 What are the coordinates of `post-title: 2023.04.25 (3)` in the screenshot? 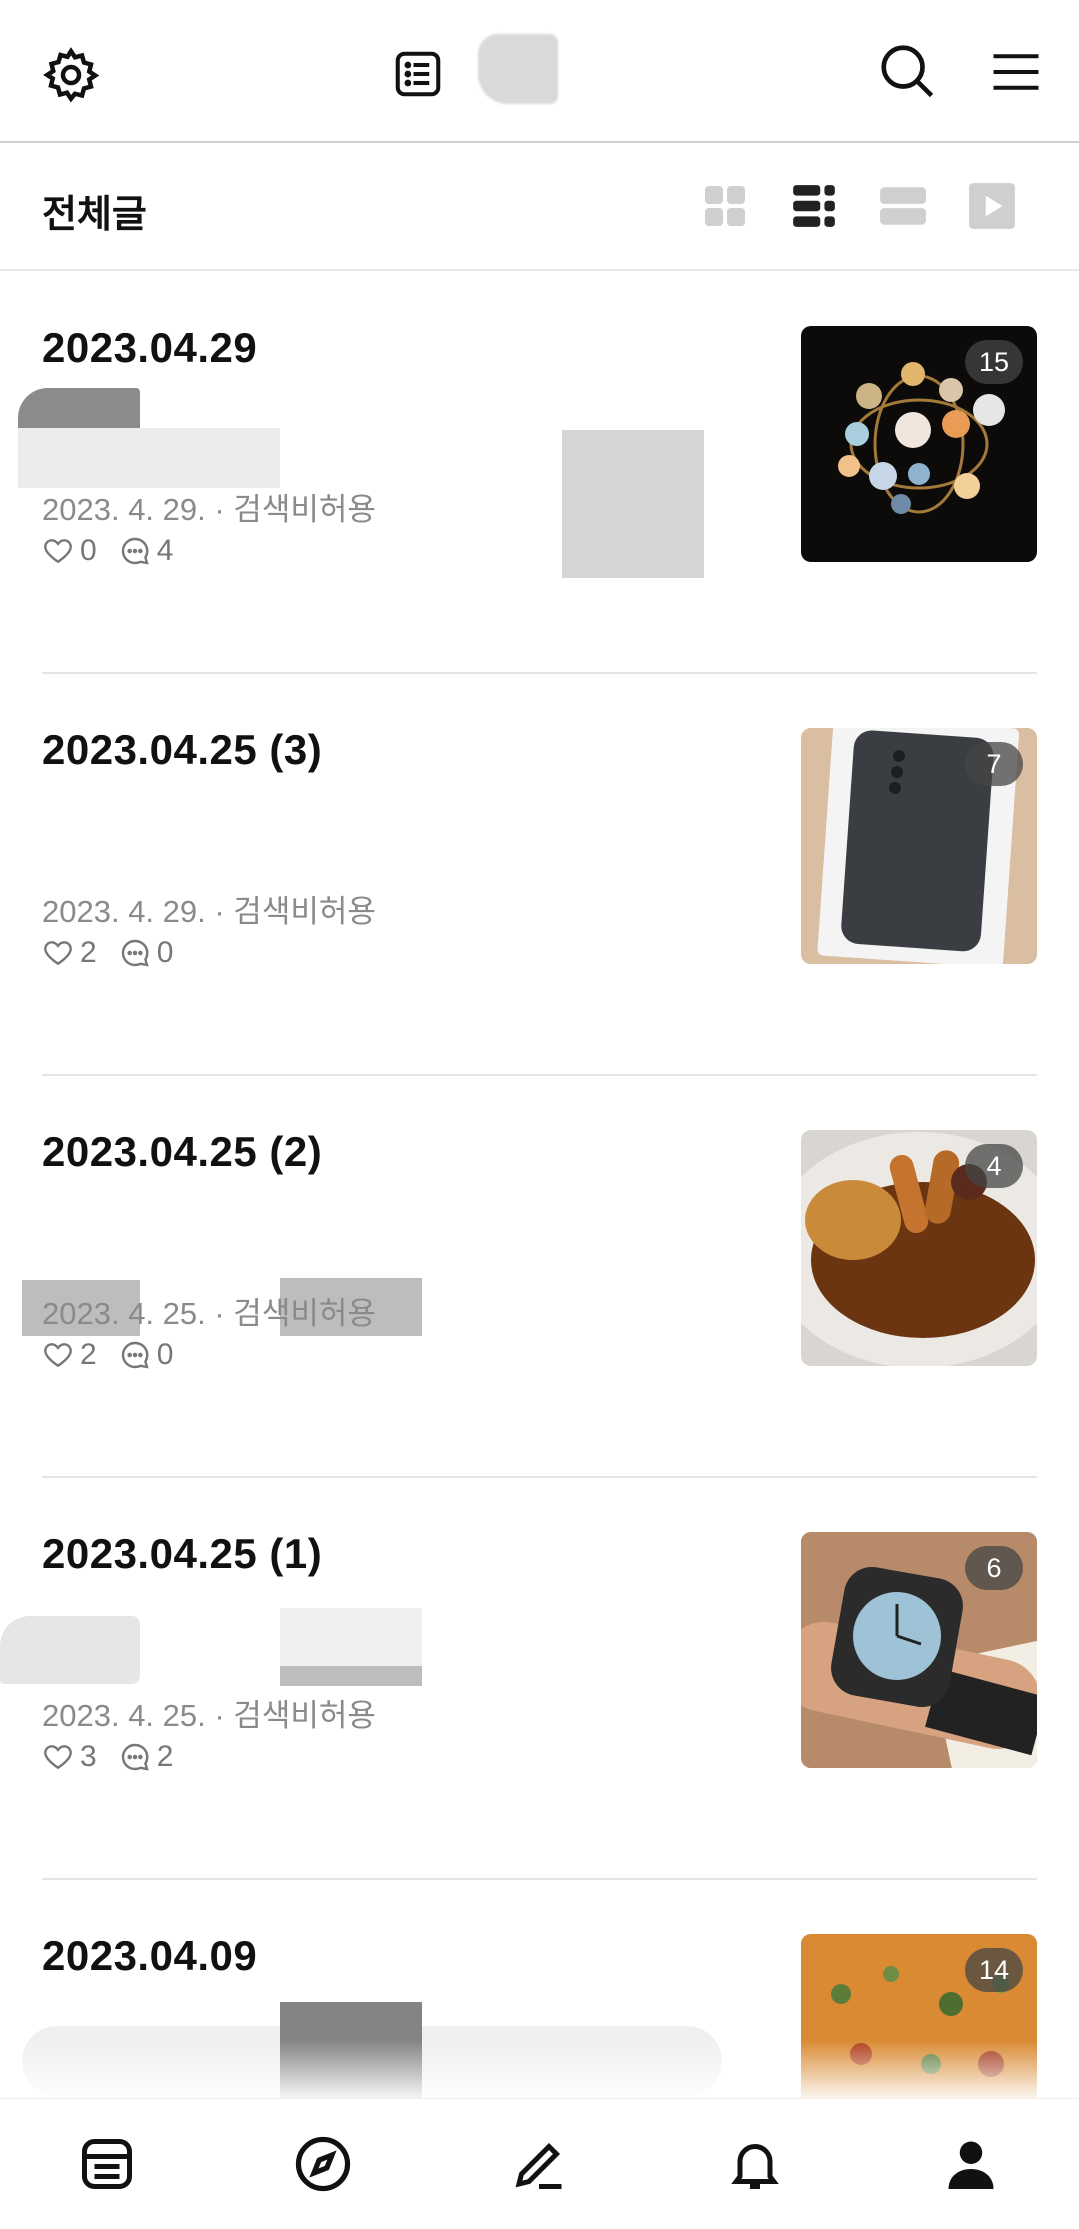 It's located at (182, 750).